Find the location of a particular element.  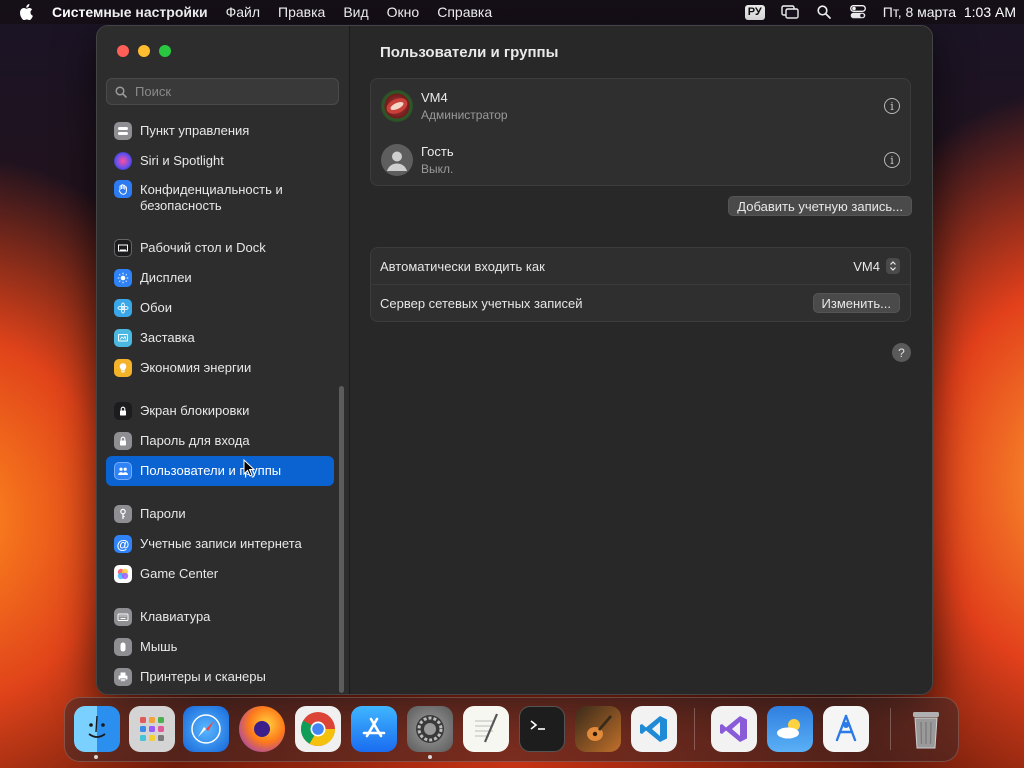

sidebar-item-privacy: Конфиденциальность и безопасность is located at coordinates (220, 198).